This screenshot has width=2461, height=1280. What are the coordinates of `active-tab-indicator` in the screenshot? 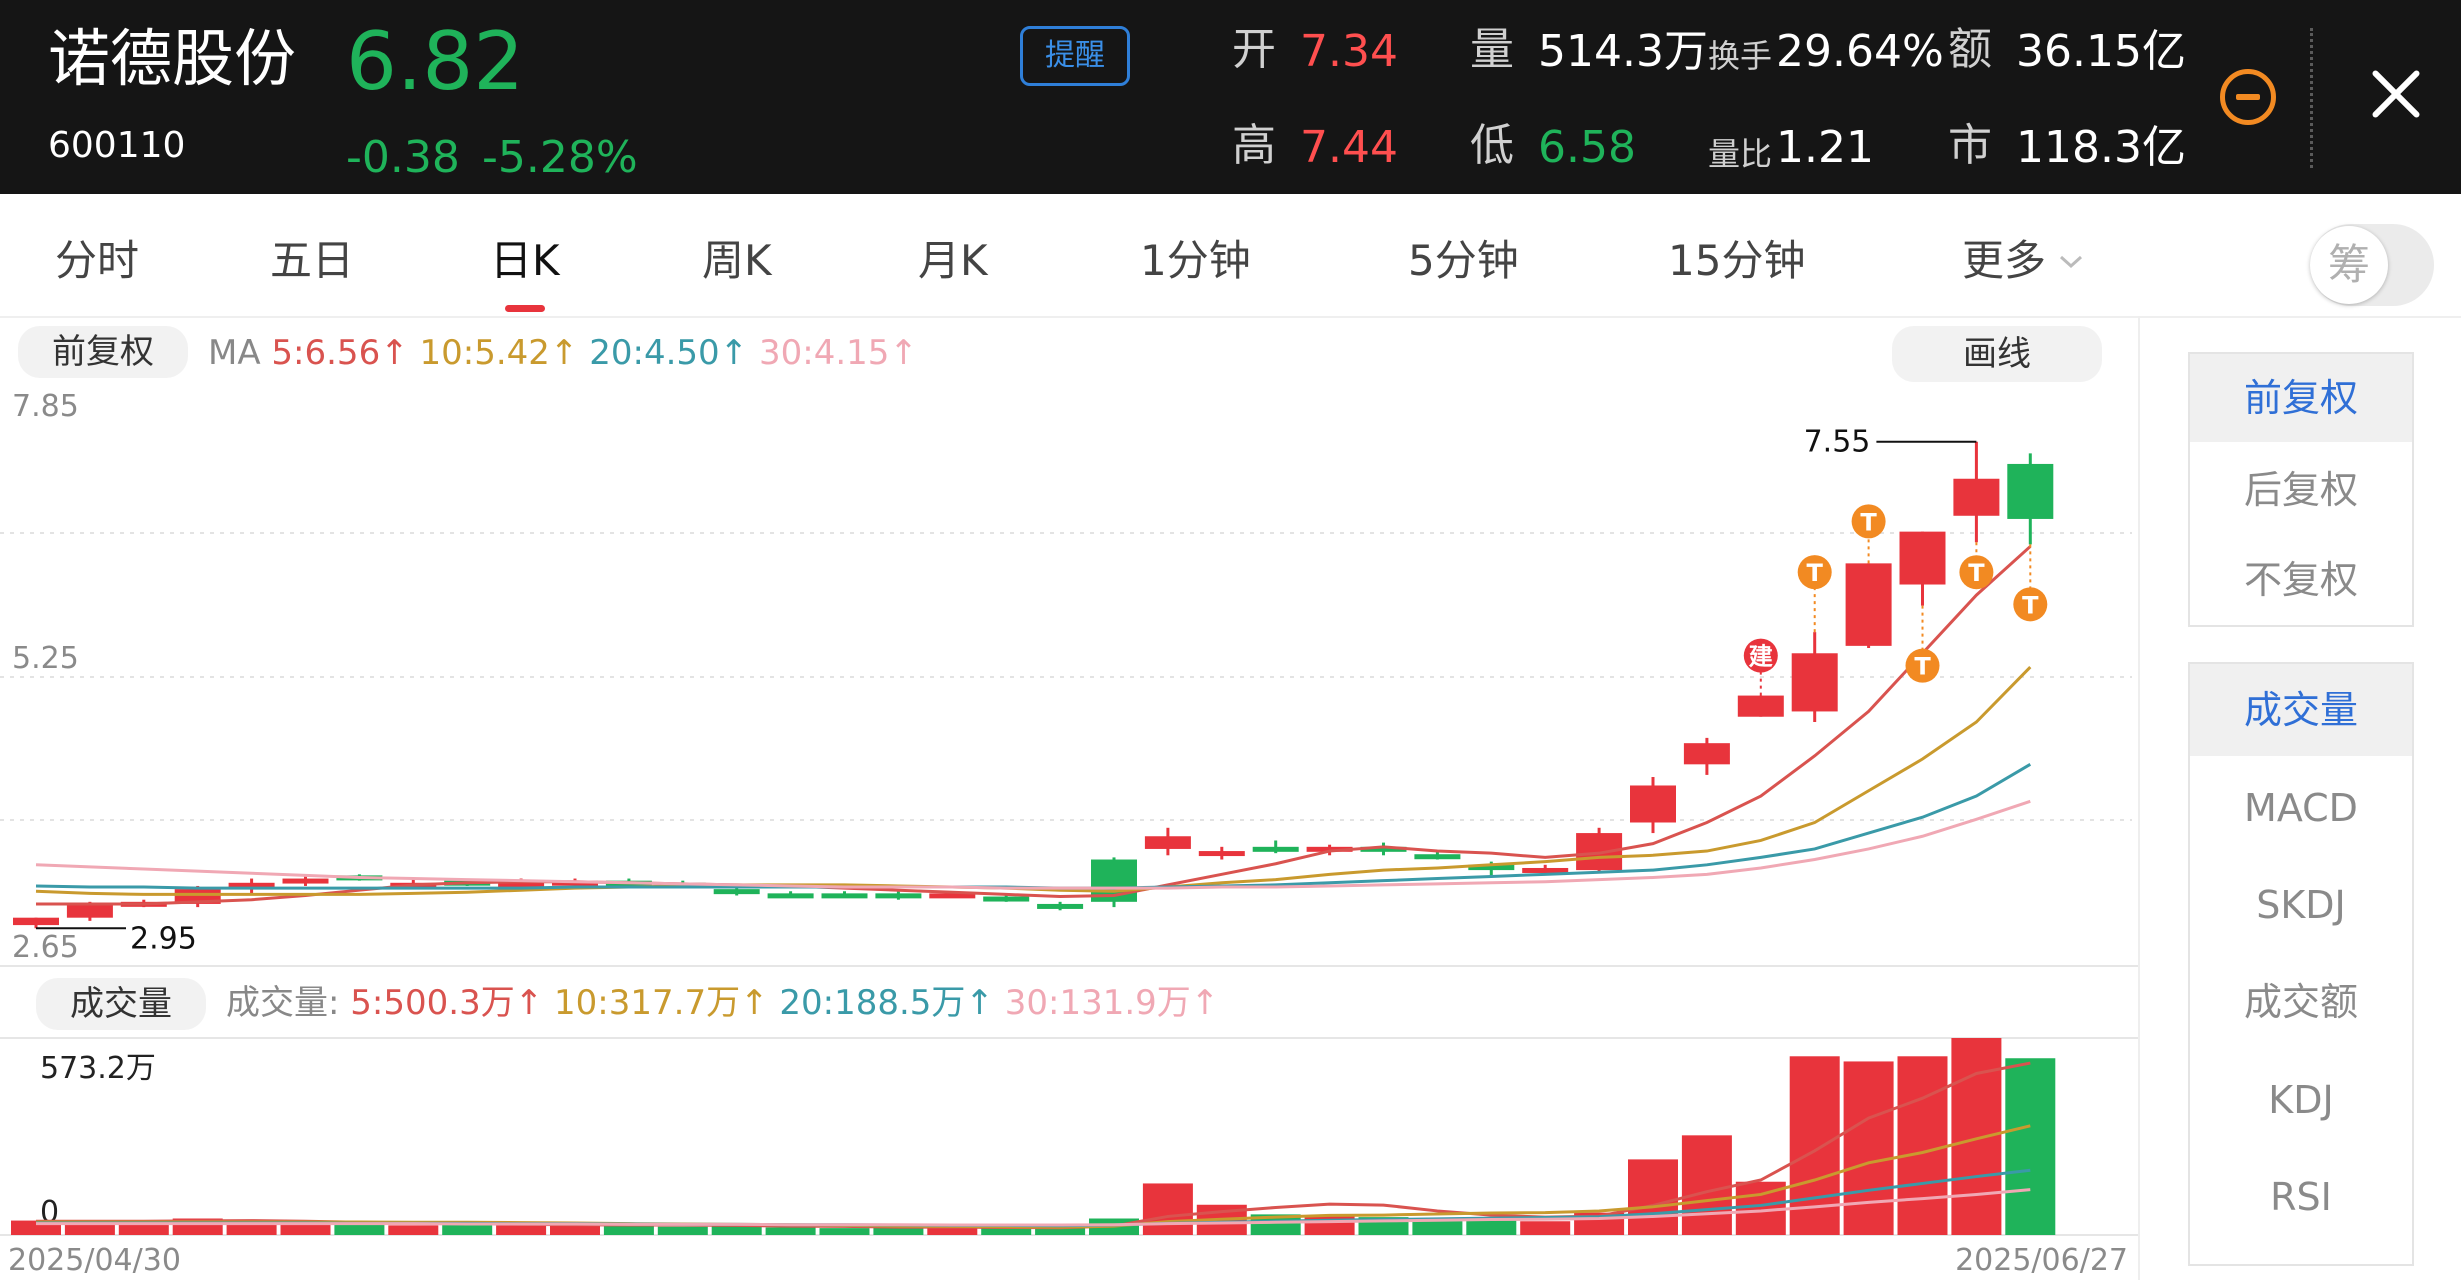 It's located at (525, 308).